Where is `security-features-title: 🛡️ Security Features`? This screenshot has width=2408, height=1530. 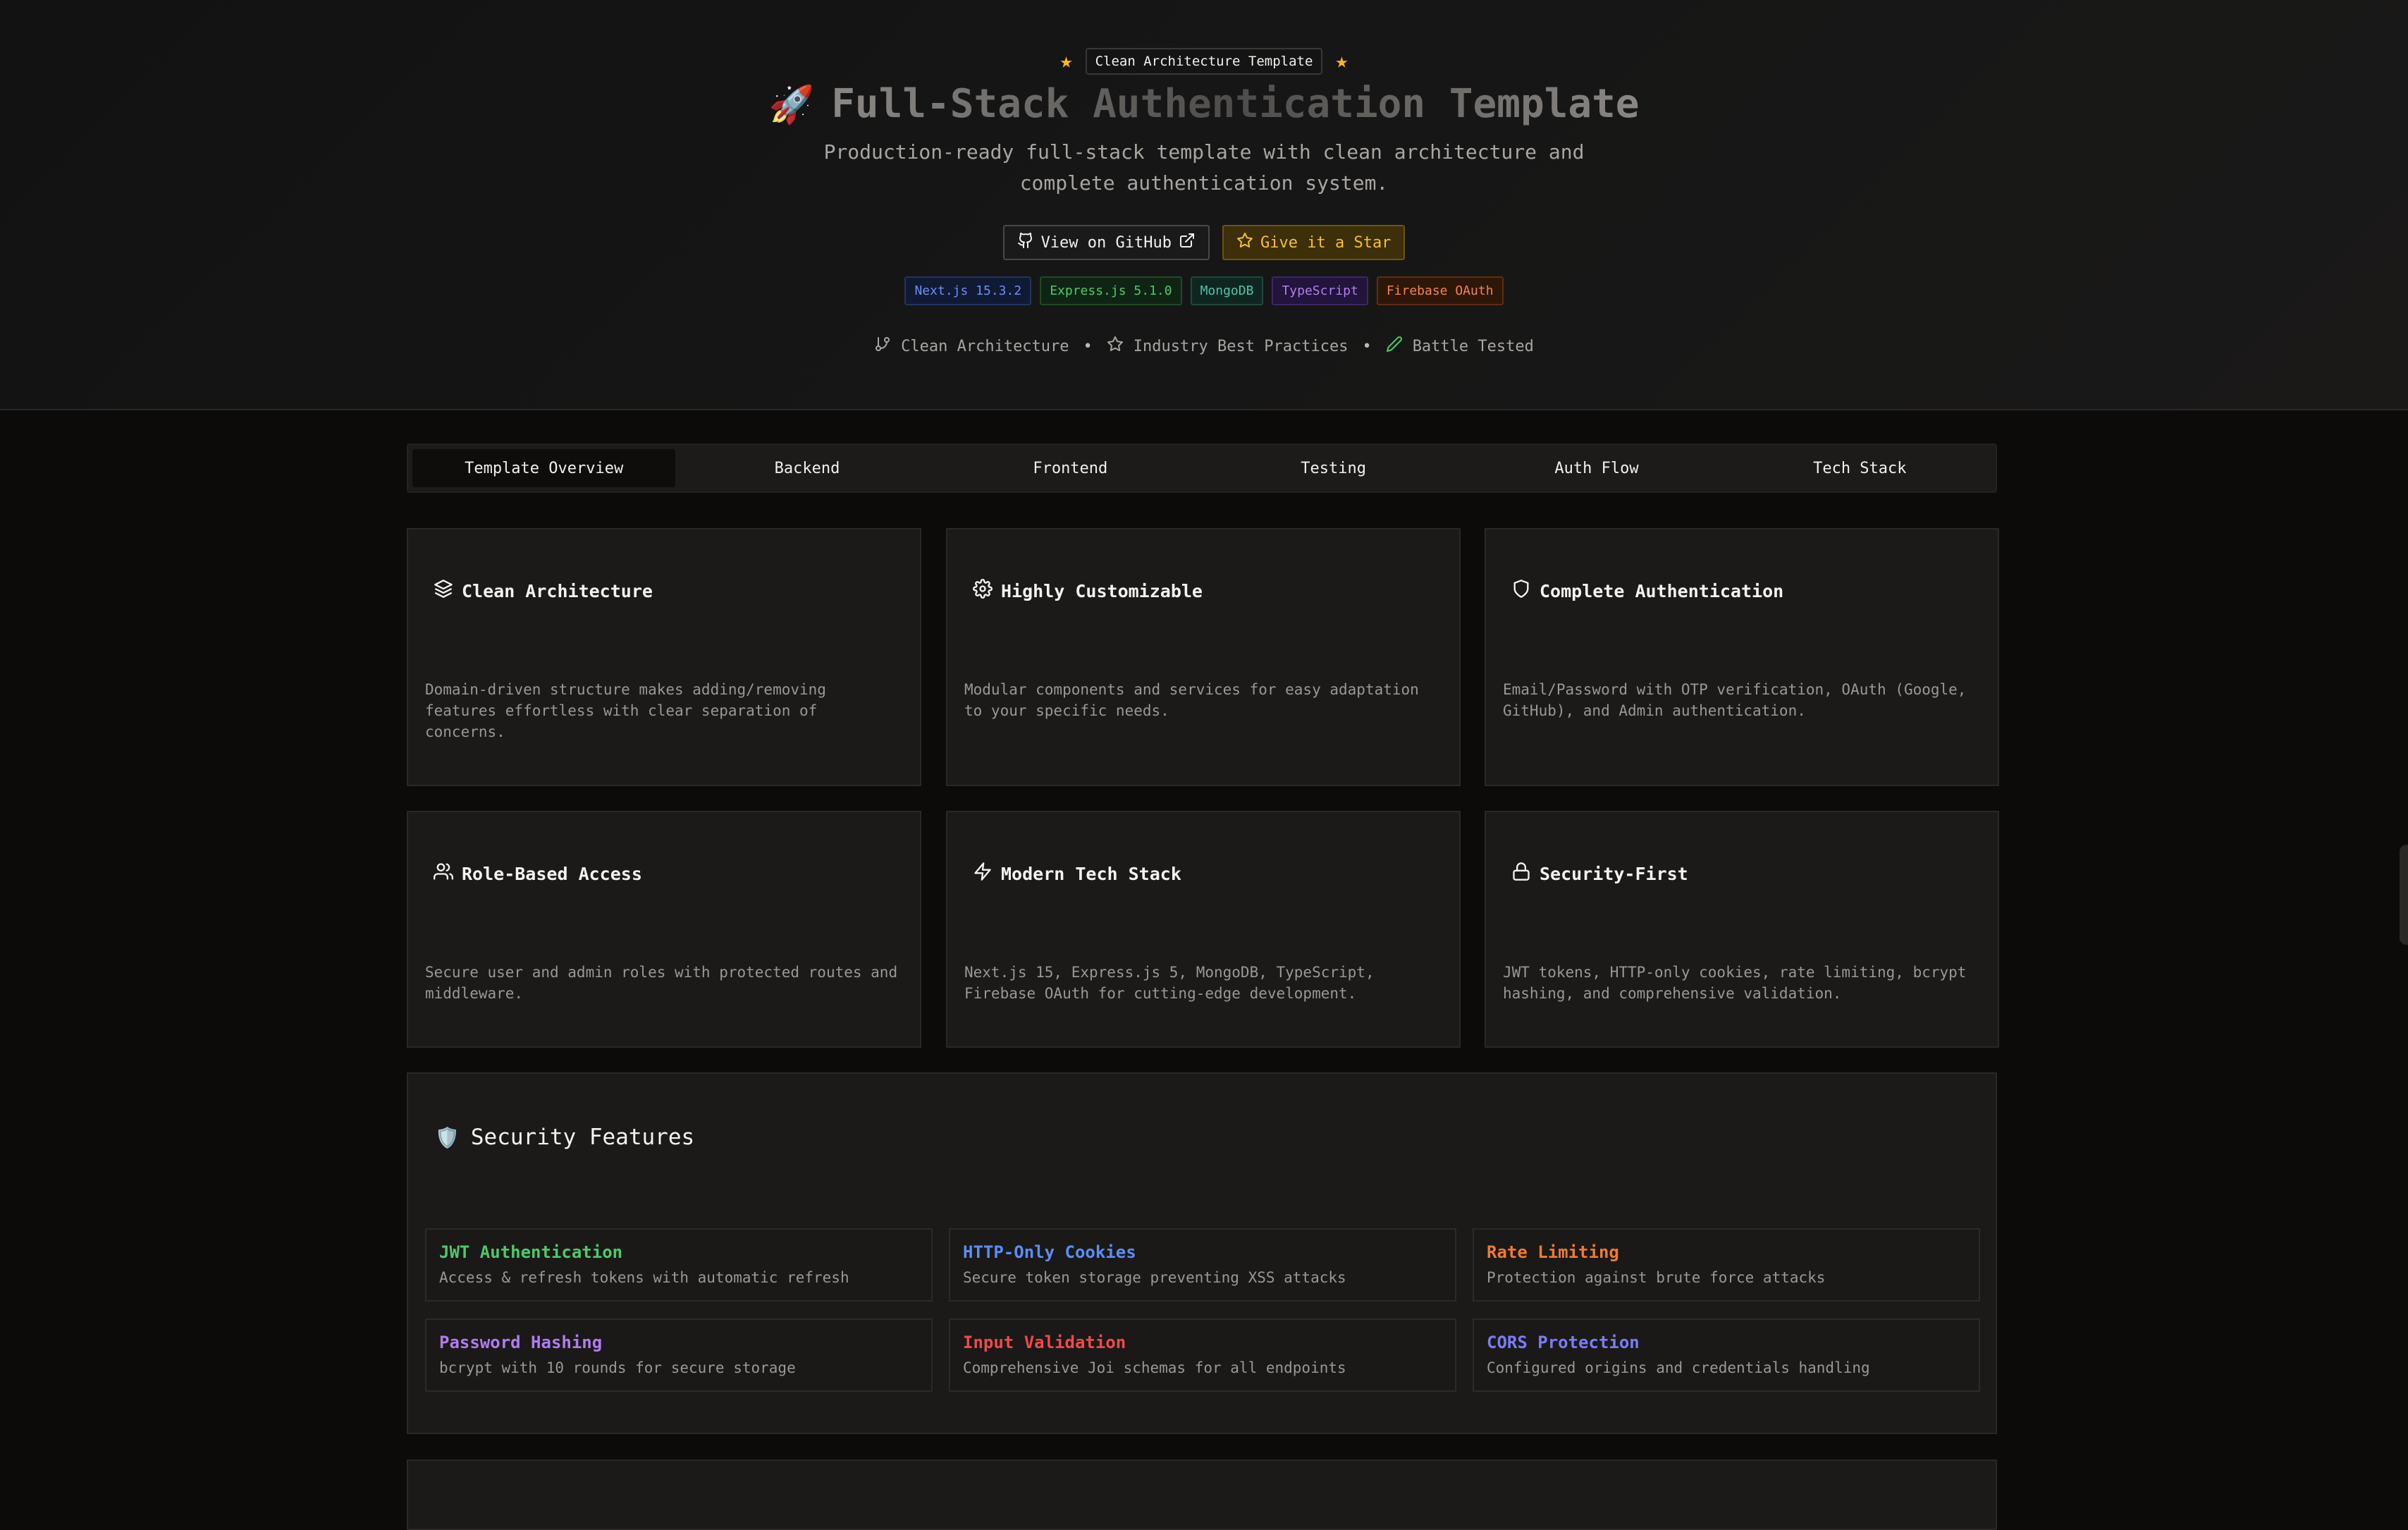
security-features-title: 🛡️ Security Features is located at coordinates (564, 1137).